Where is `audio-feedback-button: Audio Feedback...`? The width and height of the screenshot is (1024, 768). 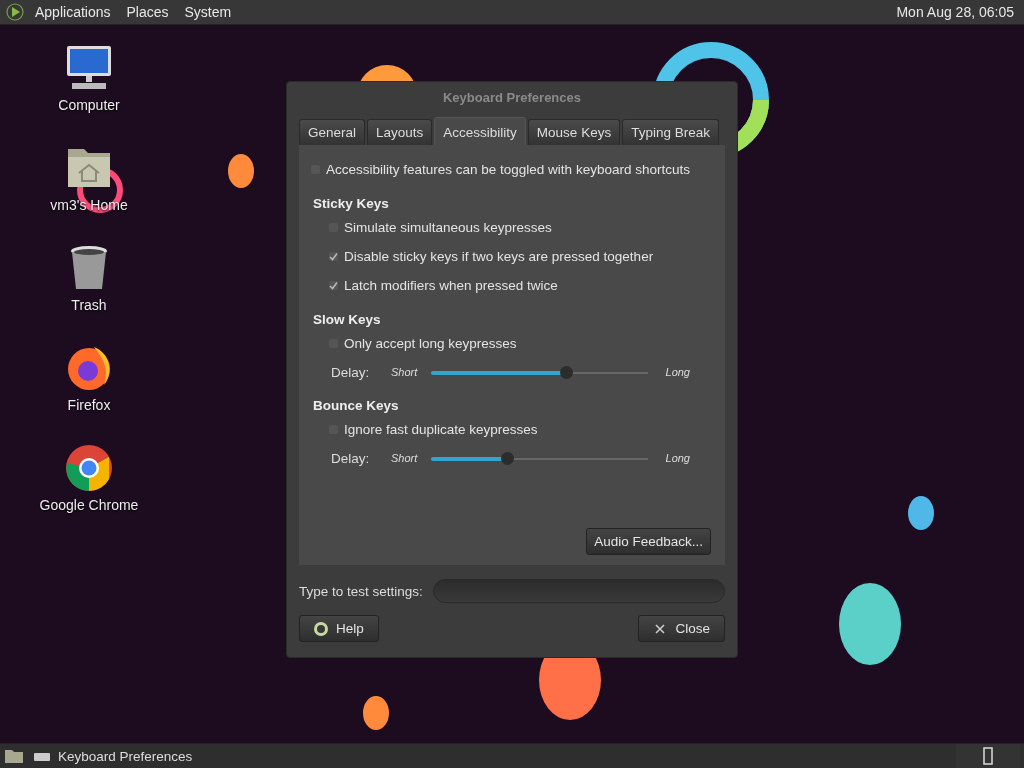
audio-feedback-button: Audio Feedback... is located at coordinates (648, 541).